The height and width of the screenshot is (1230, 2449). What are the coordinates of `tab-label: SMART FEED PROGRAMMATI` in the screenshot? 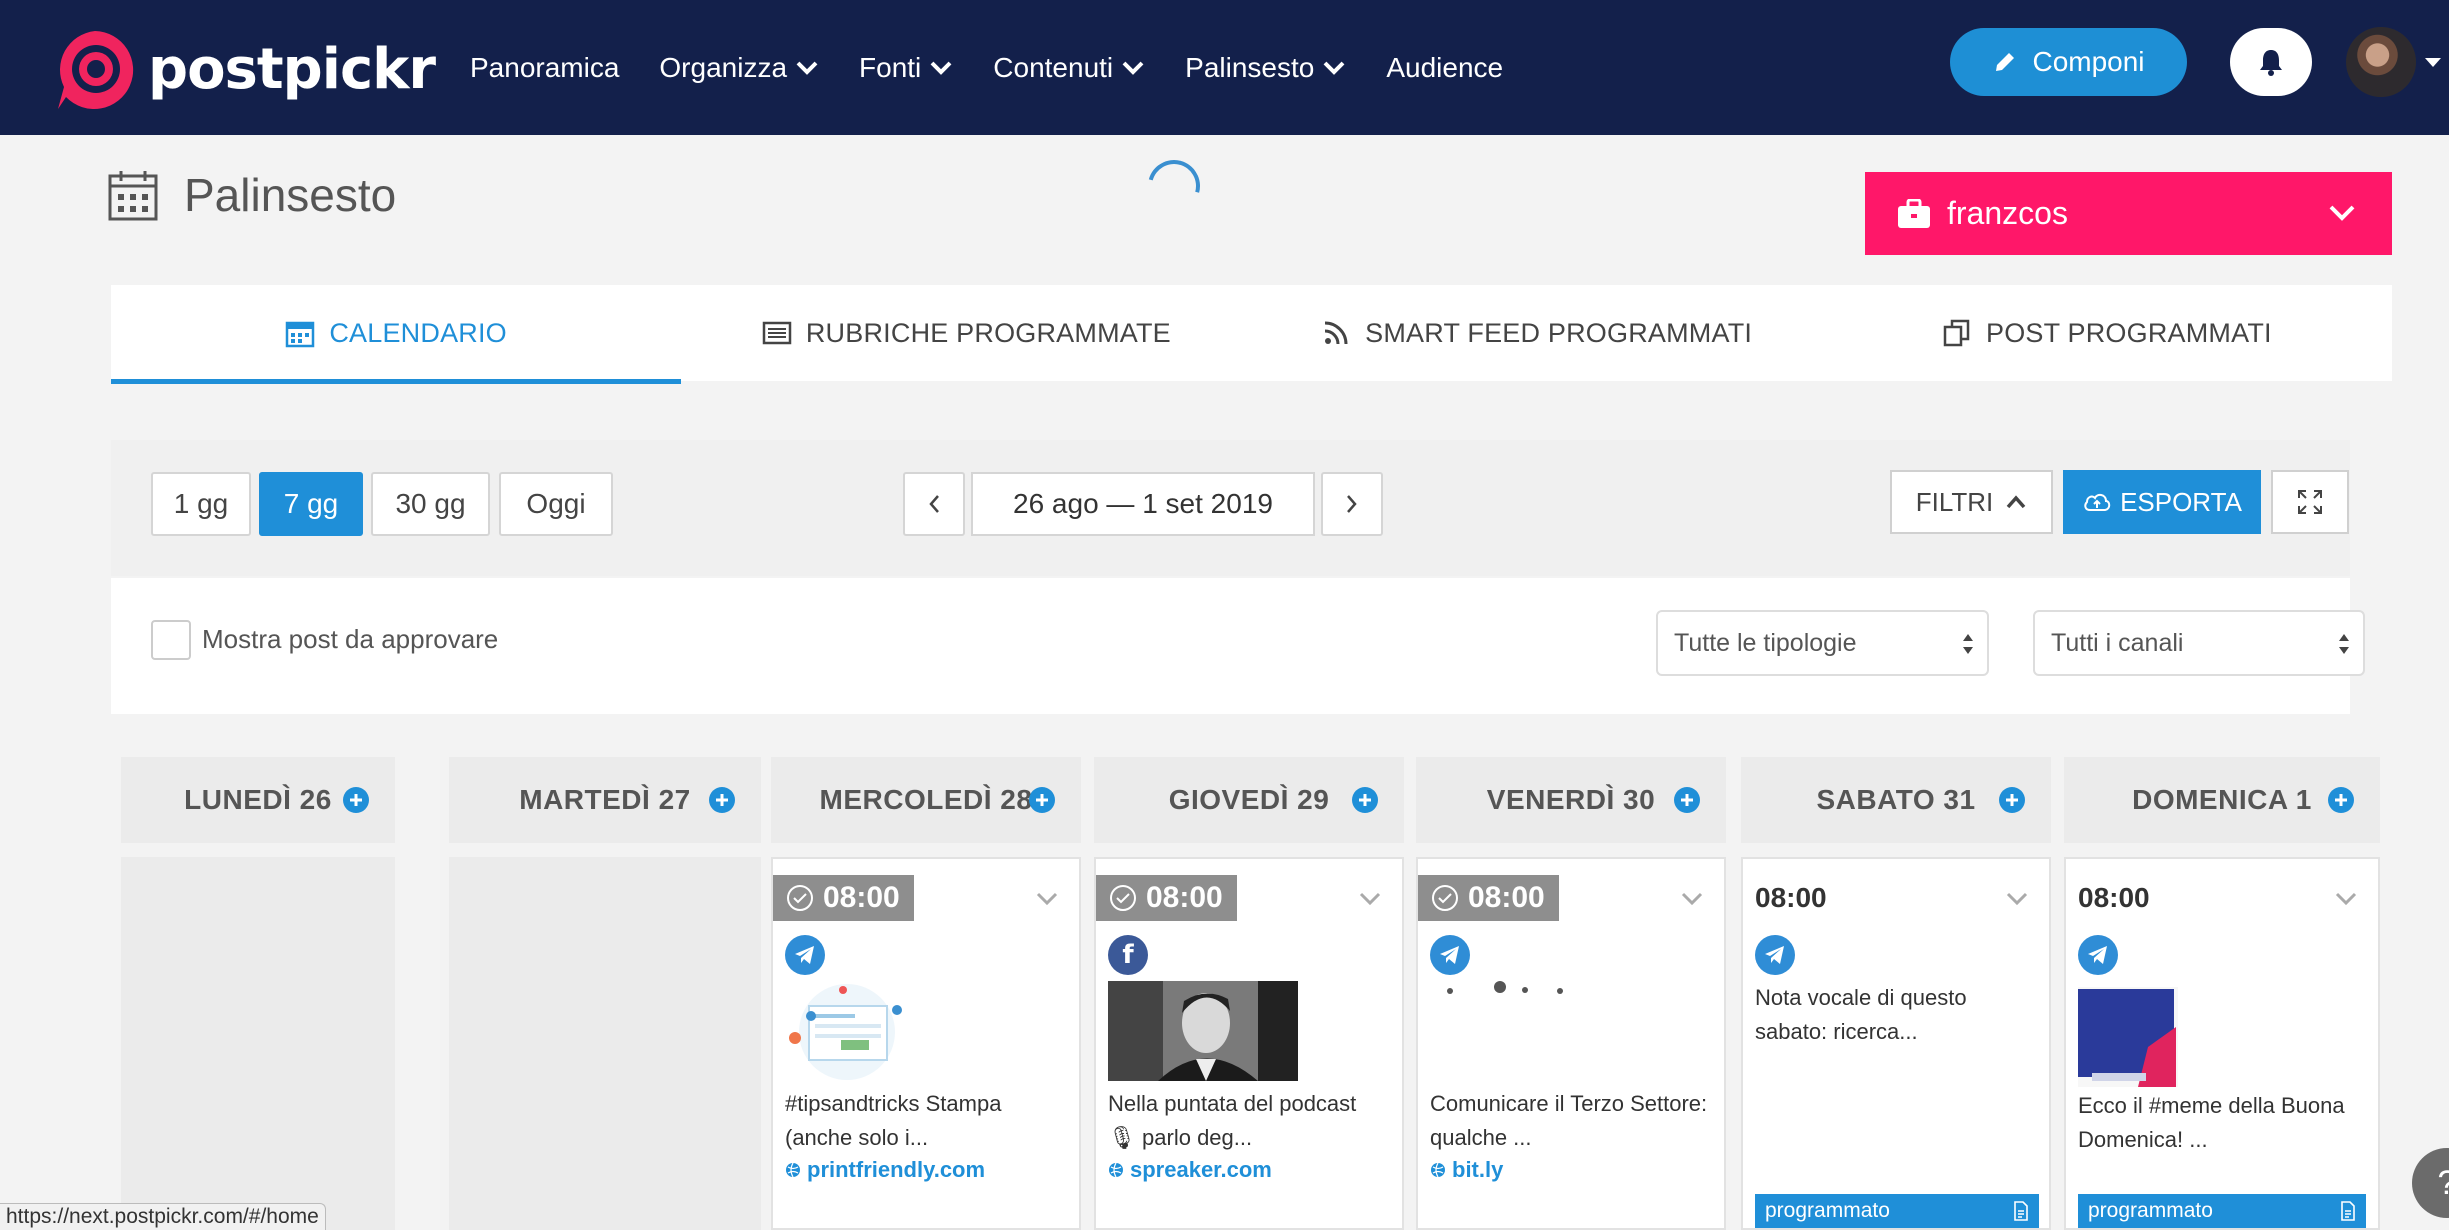 It's located at (1559, 332).